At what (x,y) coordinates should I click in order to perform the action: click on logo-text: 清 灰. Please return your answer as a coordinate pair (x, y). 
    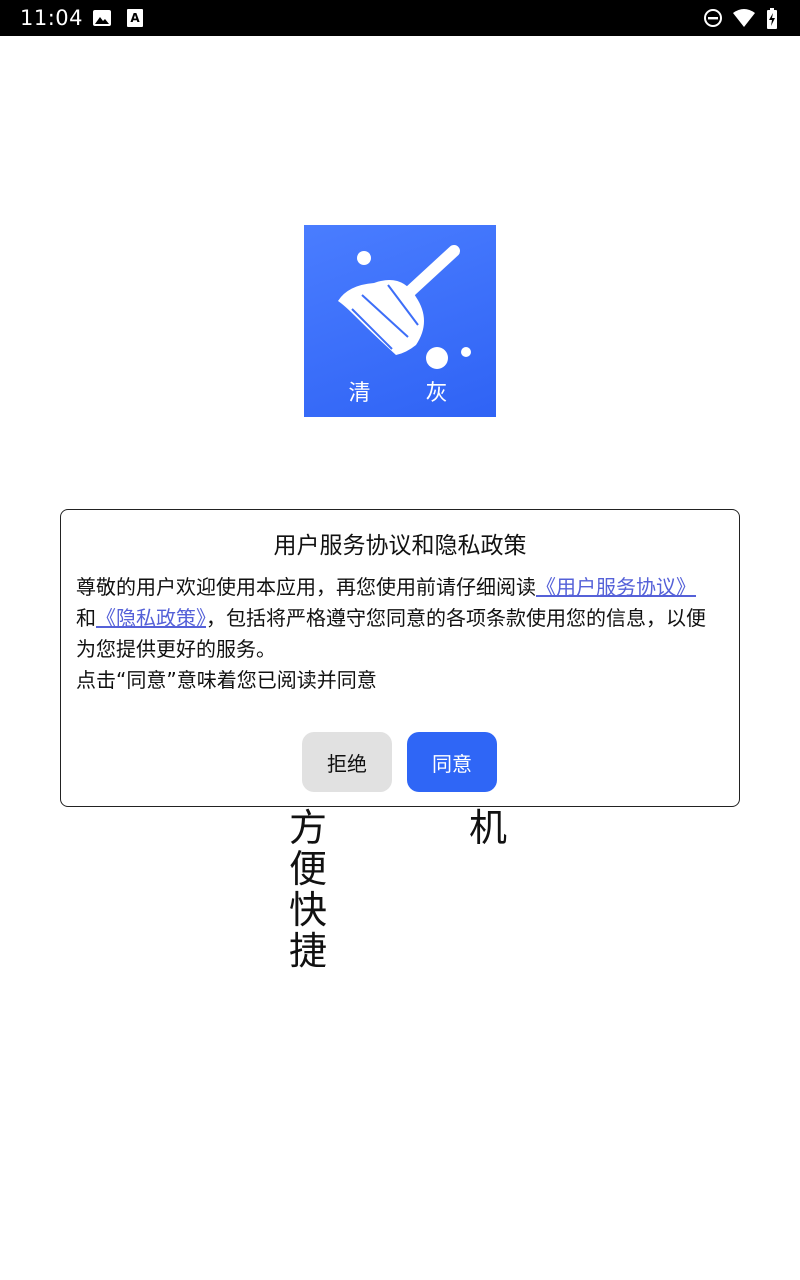
    Looking at the image, I should click on (410, 393).